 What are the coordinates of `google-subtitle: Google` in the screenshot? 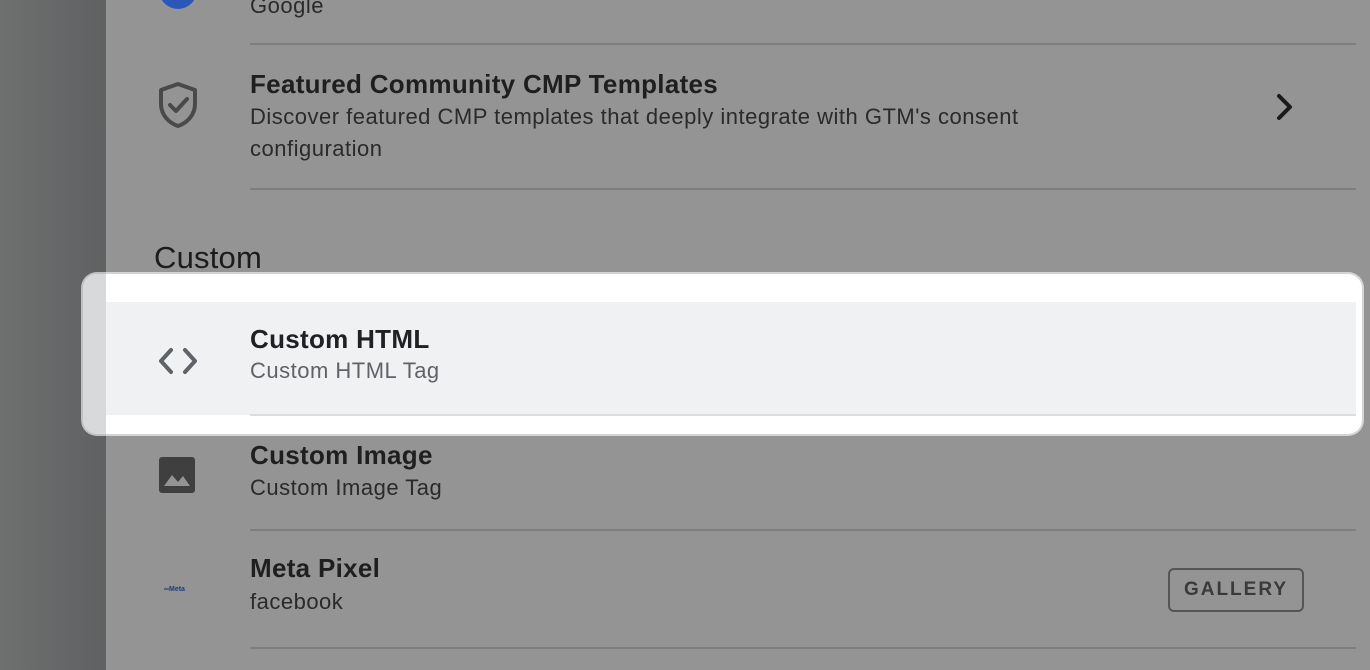 It's located at (287, 9).